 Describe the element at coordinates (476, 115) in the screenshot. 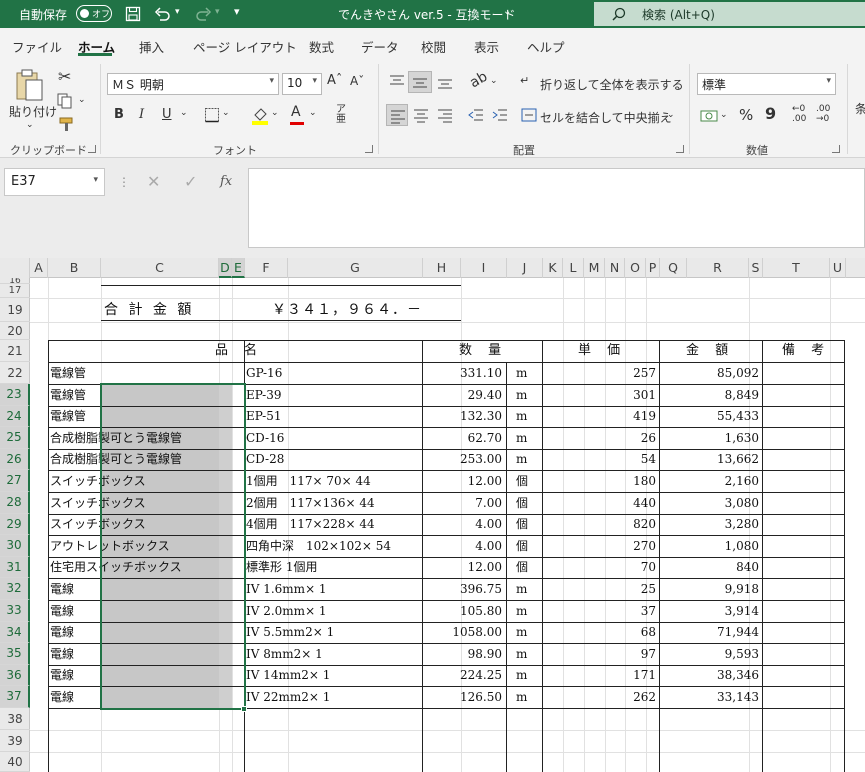

I see `decrease-indent-icon` at that location.